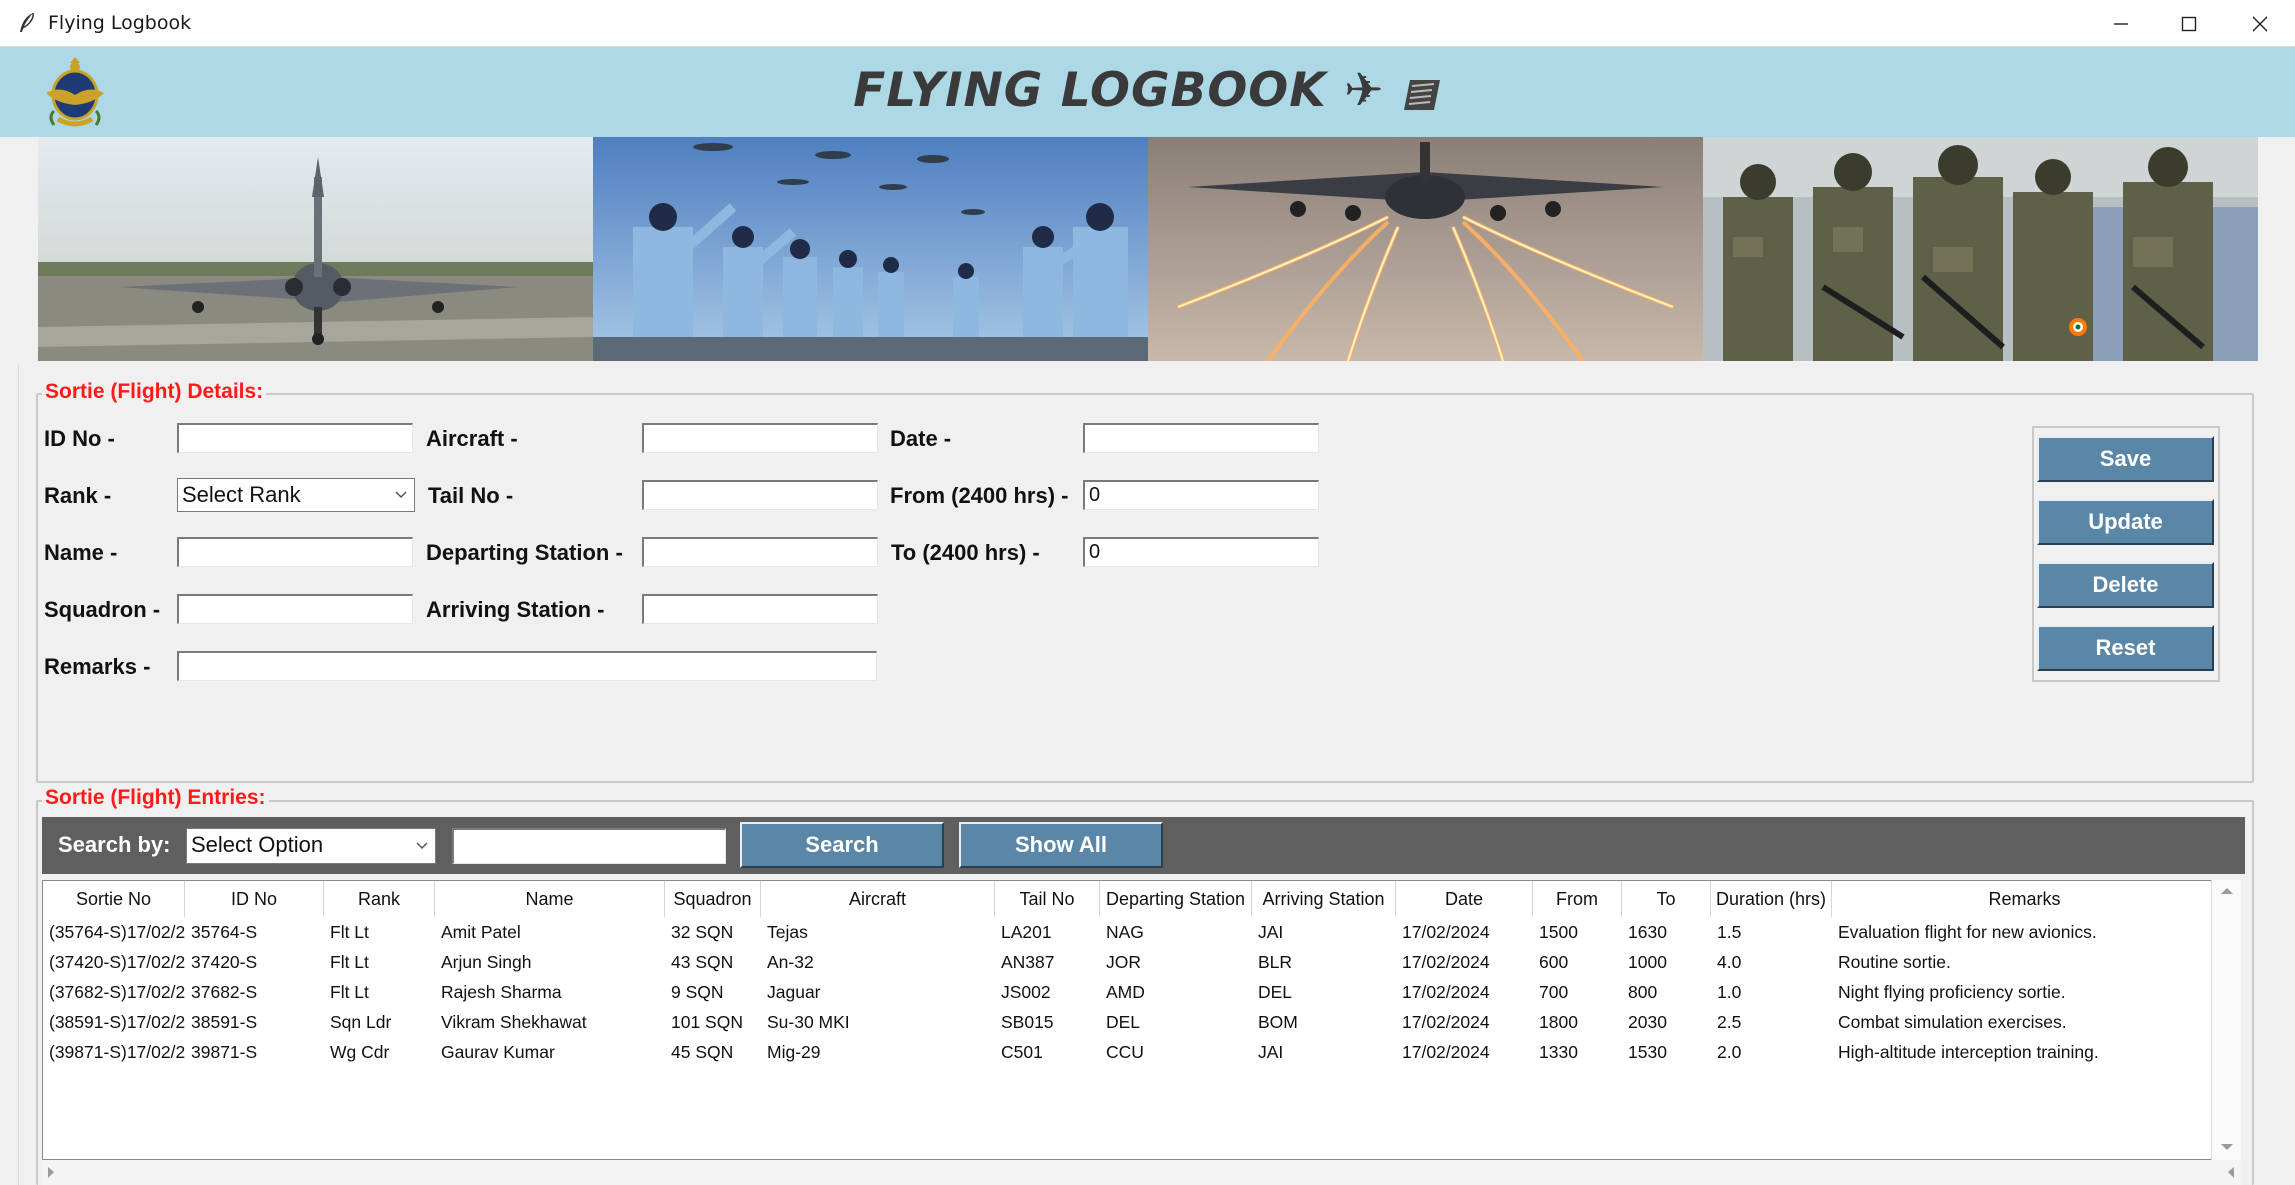 This screenshot has height=1185, width=2295. I want to click on rank-select-value: Select Rank, so click(241, 494).